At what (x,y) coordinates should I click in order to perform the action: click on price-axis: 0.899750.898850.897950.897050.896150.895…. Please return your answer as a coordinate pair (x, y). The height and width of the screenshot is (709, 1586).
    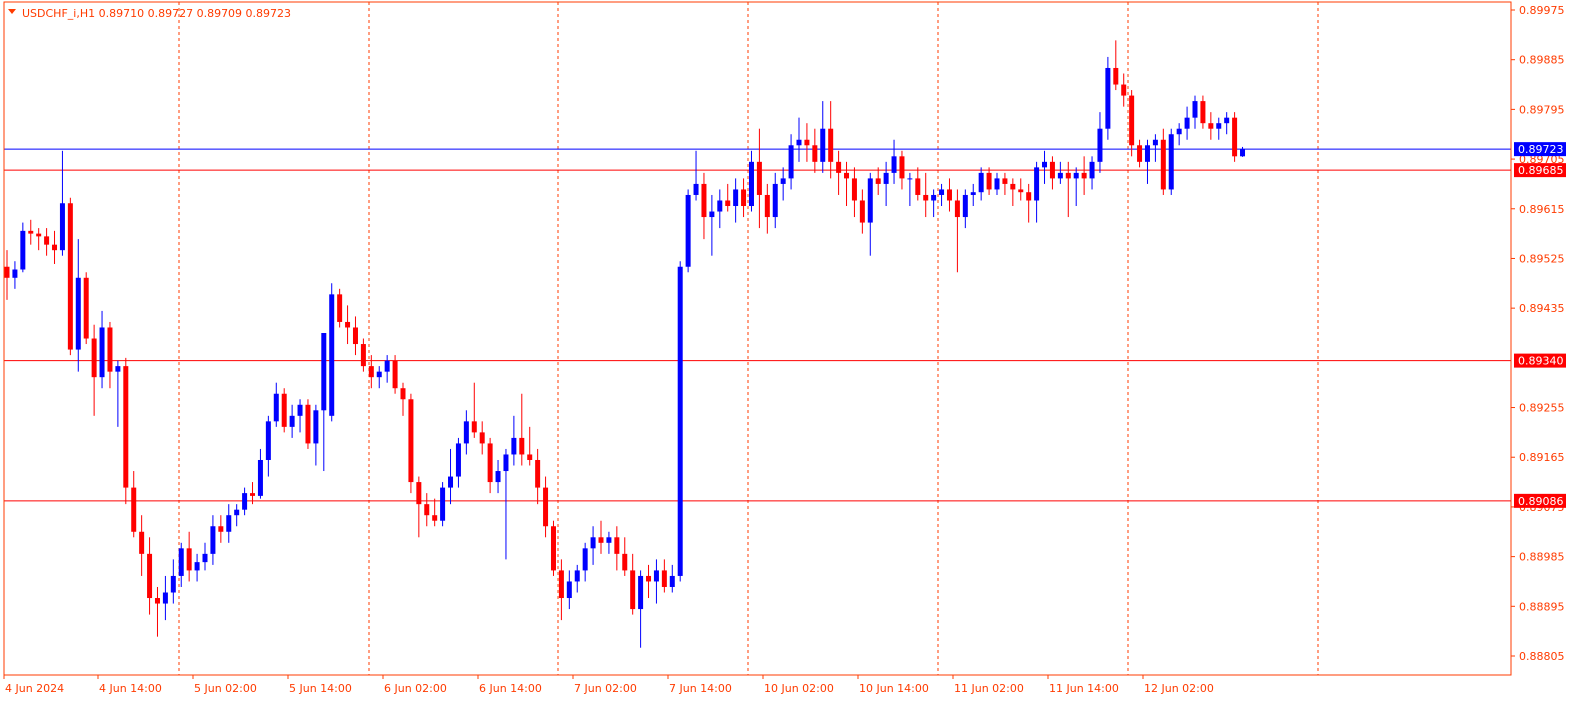
    Looking at the image, I should click on (1538, 333).